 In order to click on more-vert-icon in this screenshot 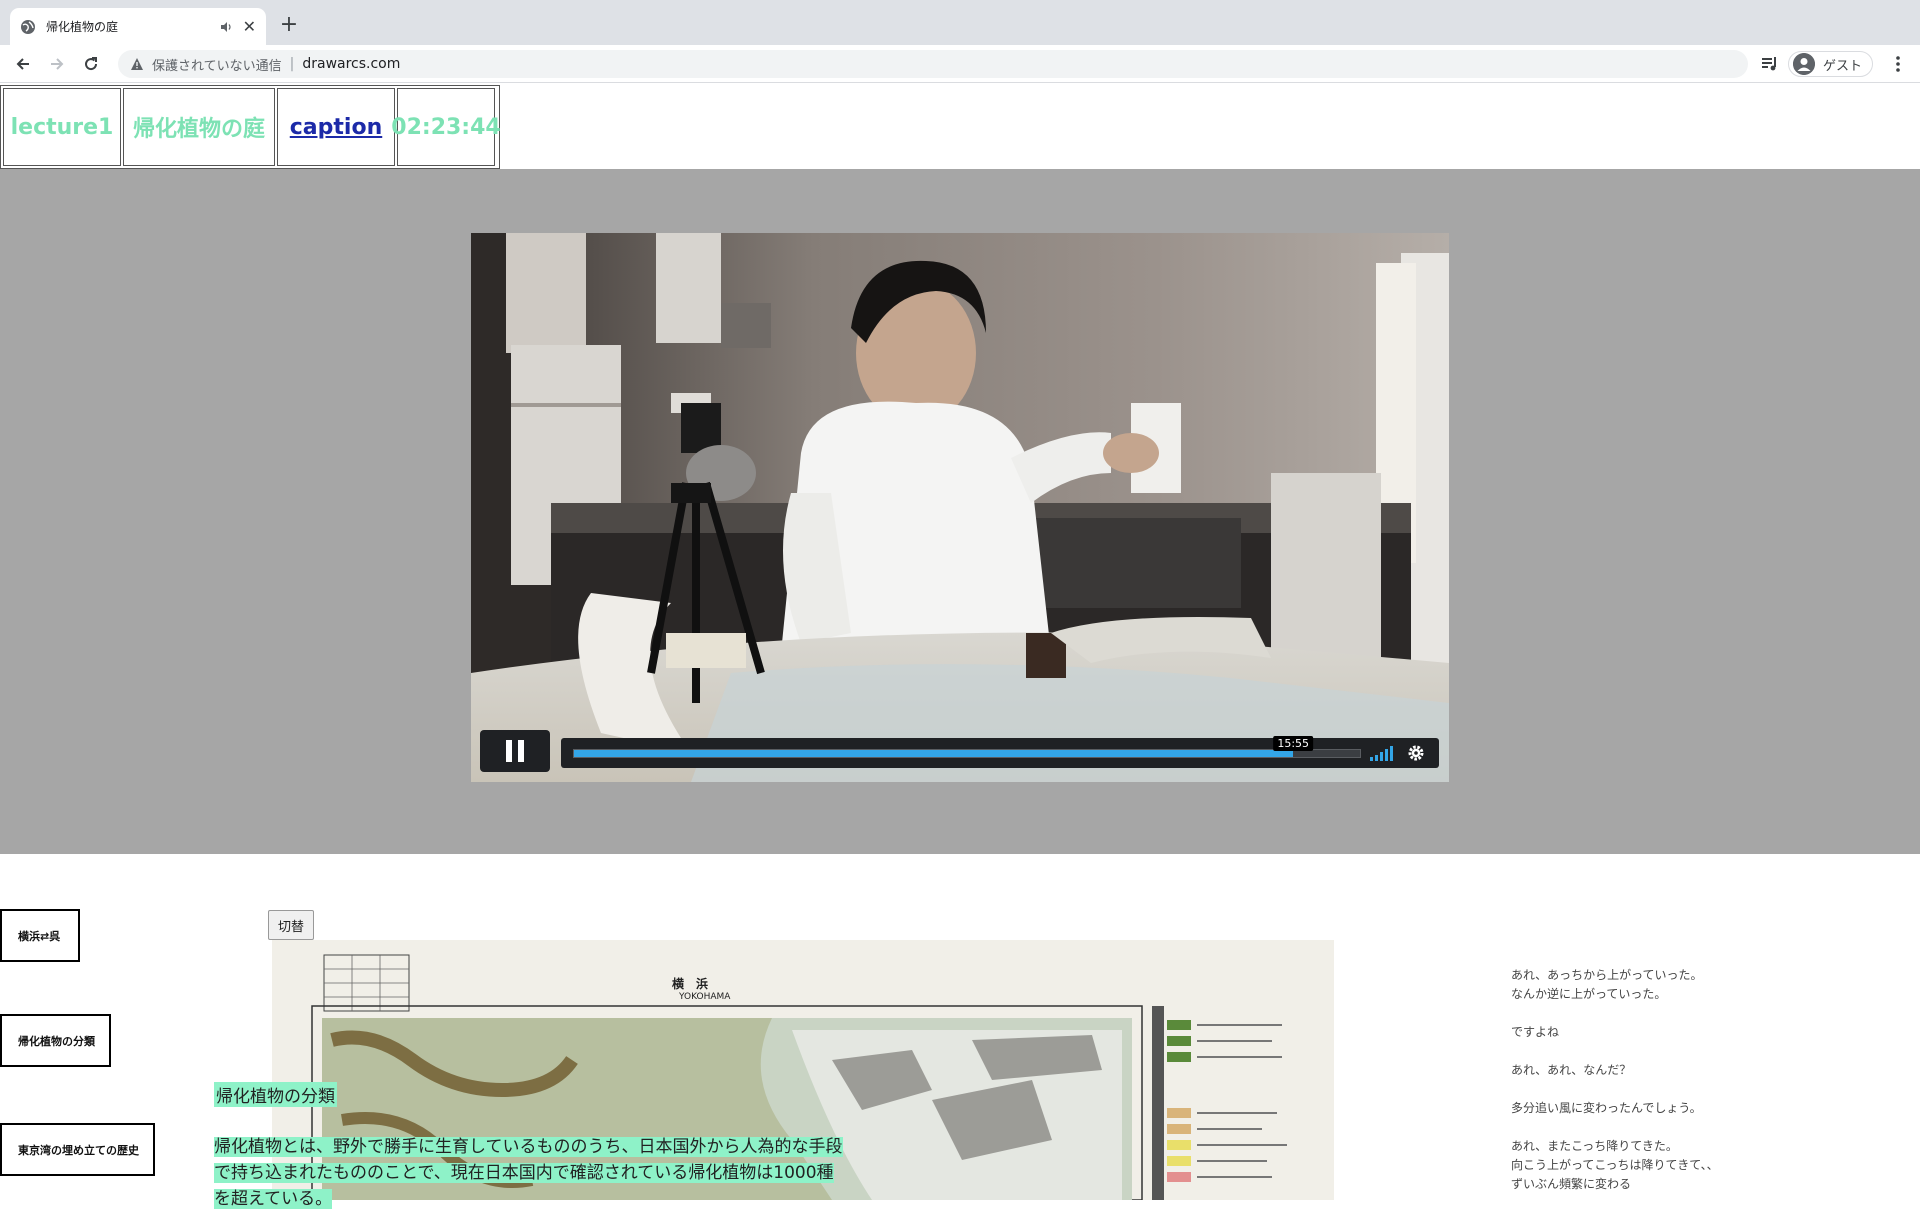, I will do `click(1898, 64)`.